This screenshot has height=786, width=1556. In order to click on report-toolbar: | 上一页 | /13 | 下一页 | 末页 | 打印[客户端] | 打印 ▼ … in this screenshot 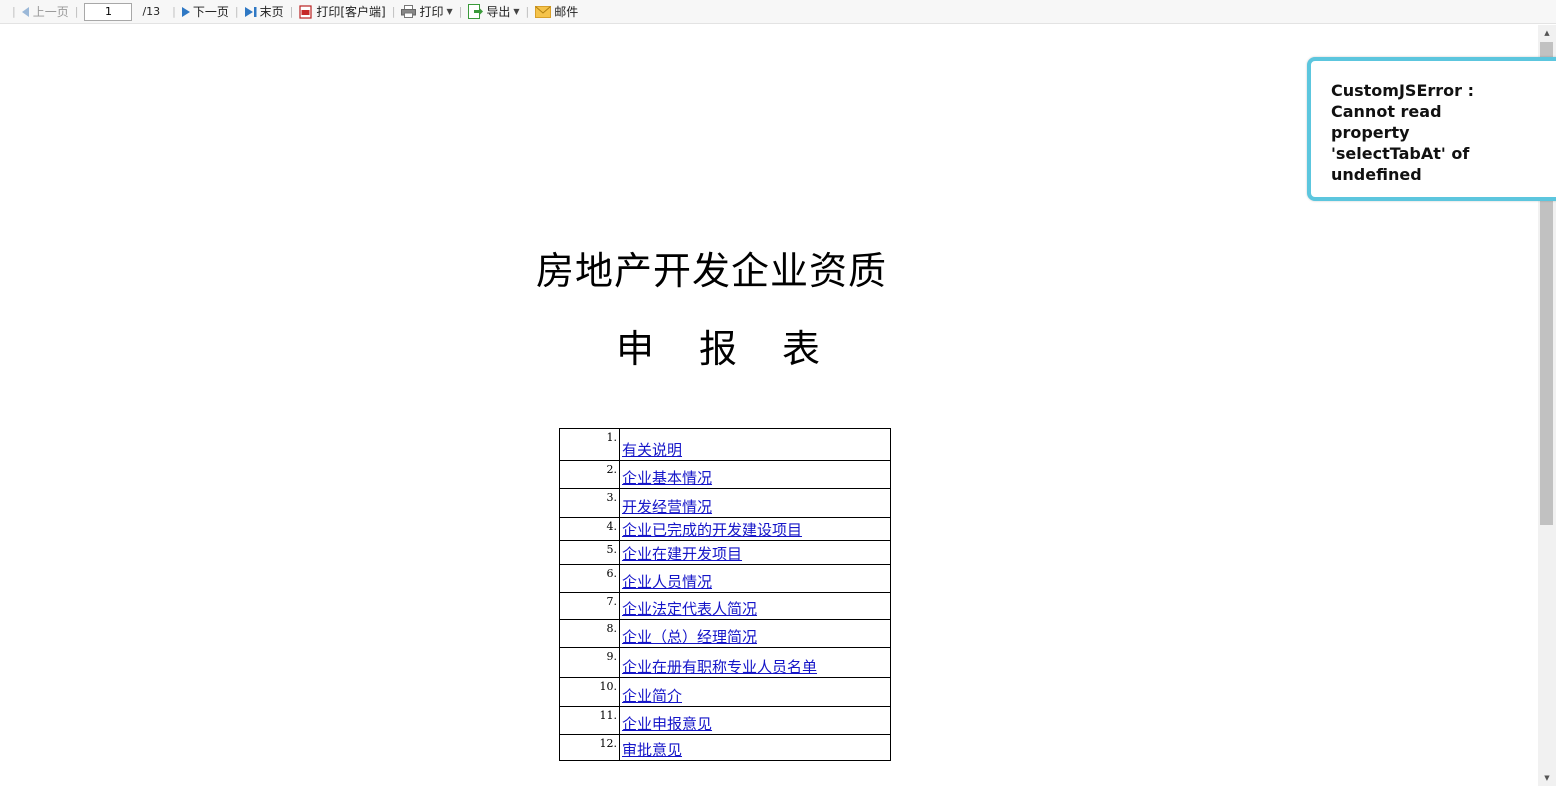, I will do `click(778, 12)`.